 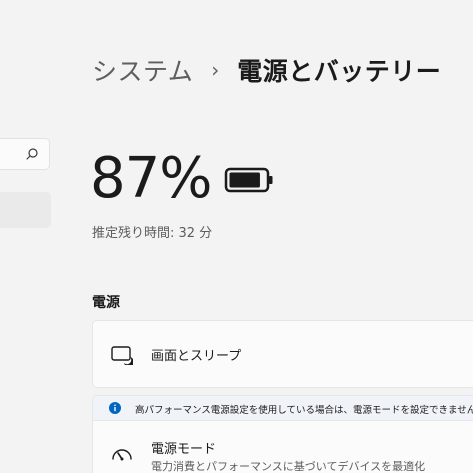 What do you see at coordinates (122, 355) in the screenshot?
I see `screen-sleep-icon` at bounding box center [122, 355].